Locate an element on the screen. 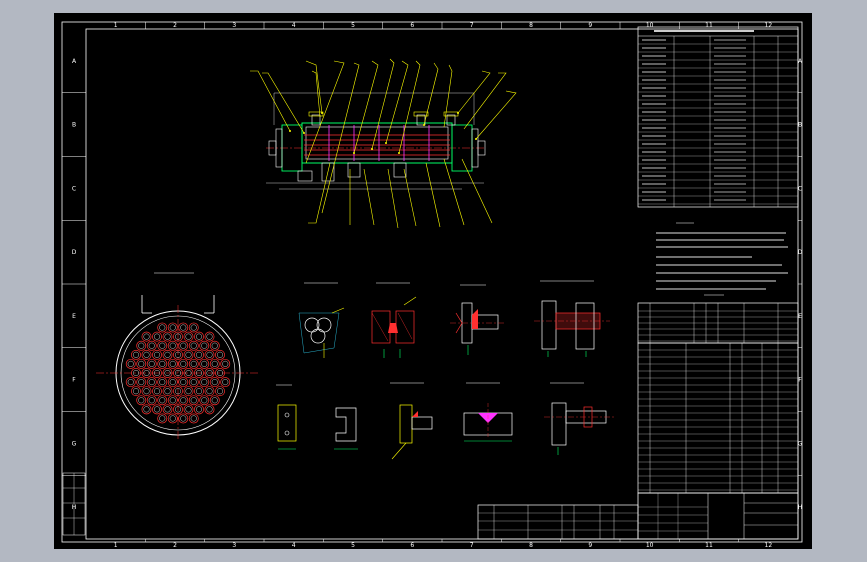  zone-row-left-E: E is located at coordinates (74, 316).